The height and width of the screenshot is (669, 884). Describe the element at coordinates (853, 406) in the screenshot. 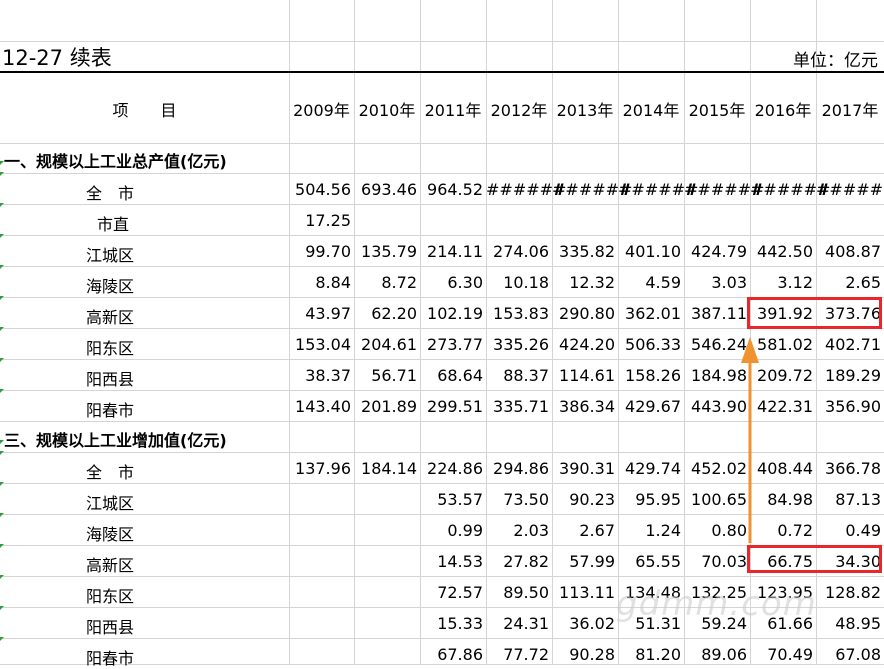

I see `table-cell: 356.90` at that location.